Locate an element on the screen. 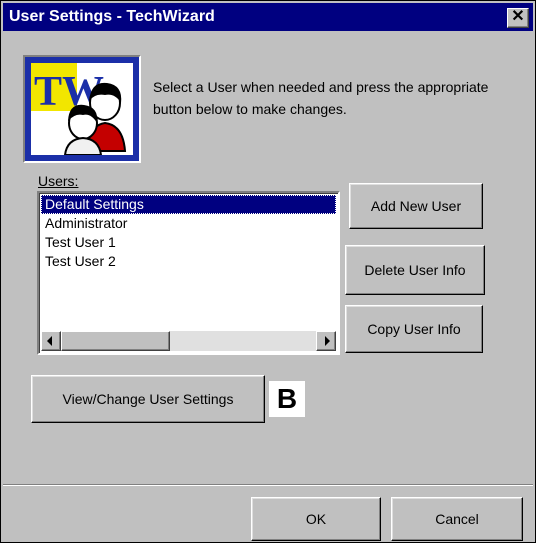  view-change-user-settings-label: View/Change User Settings is located at coordinates (148, 399).